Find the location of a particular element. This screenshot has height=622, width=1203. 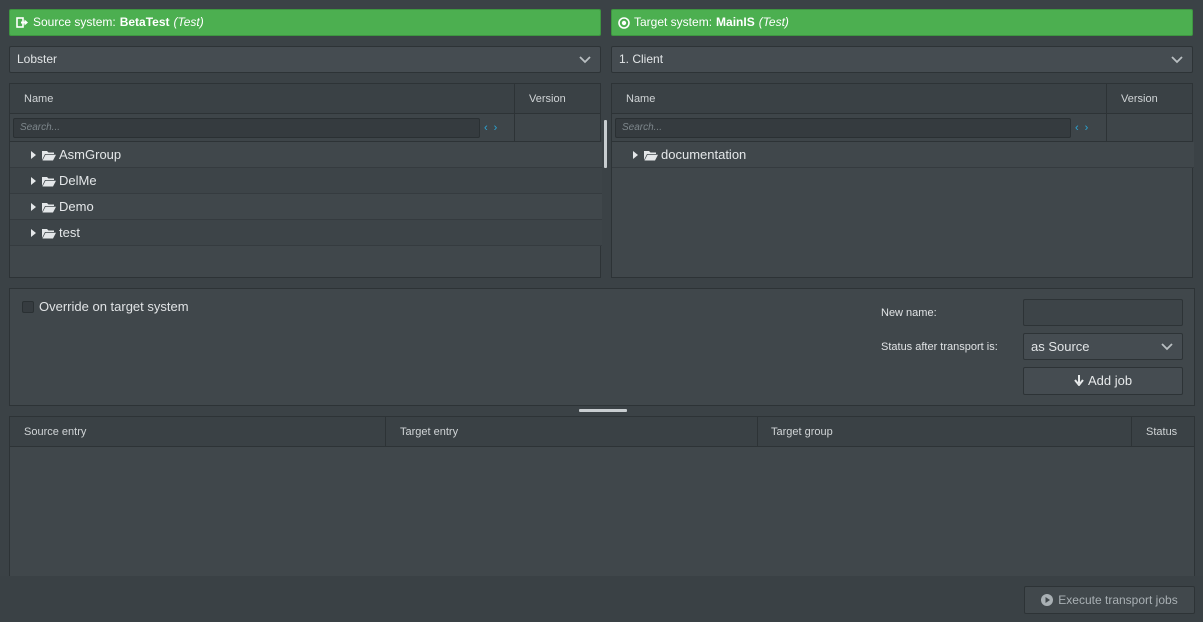

play-circle-icon is located at coordinates (1047, 600).